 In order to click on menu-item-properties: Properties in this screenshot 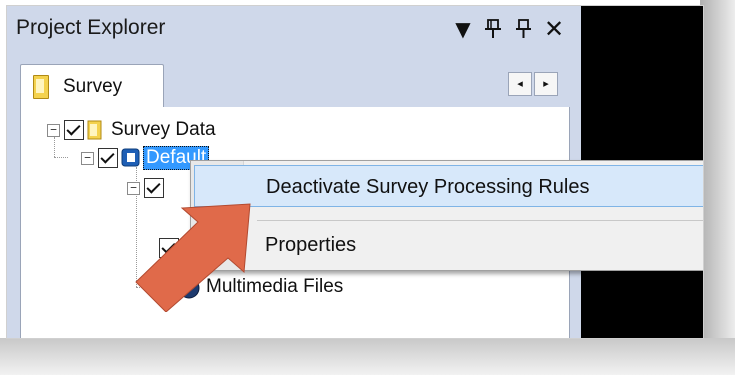, I will do `click(448, 245)`.